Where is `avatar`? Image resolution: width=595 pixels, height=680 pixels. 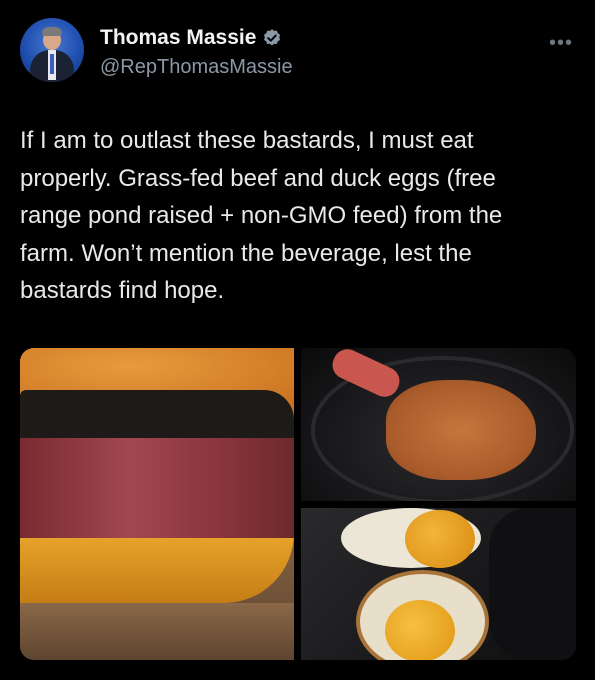 avatar is located at coordinates (52, 50).